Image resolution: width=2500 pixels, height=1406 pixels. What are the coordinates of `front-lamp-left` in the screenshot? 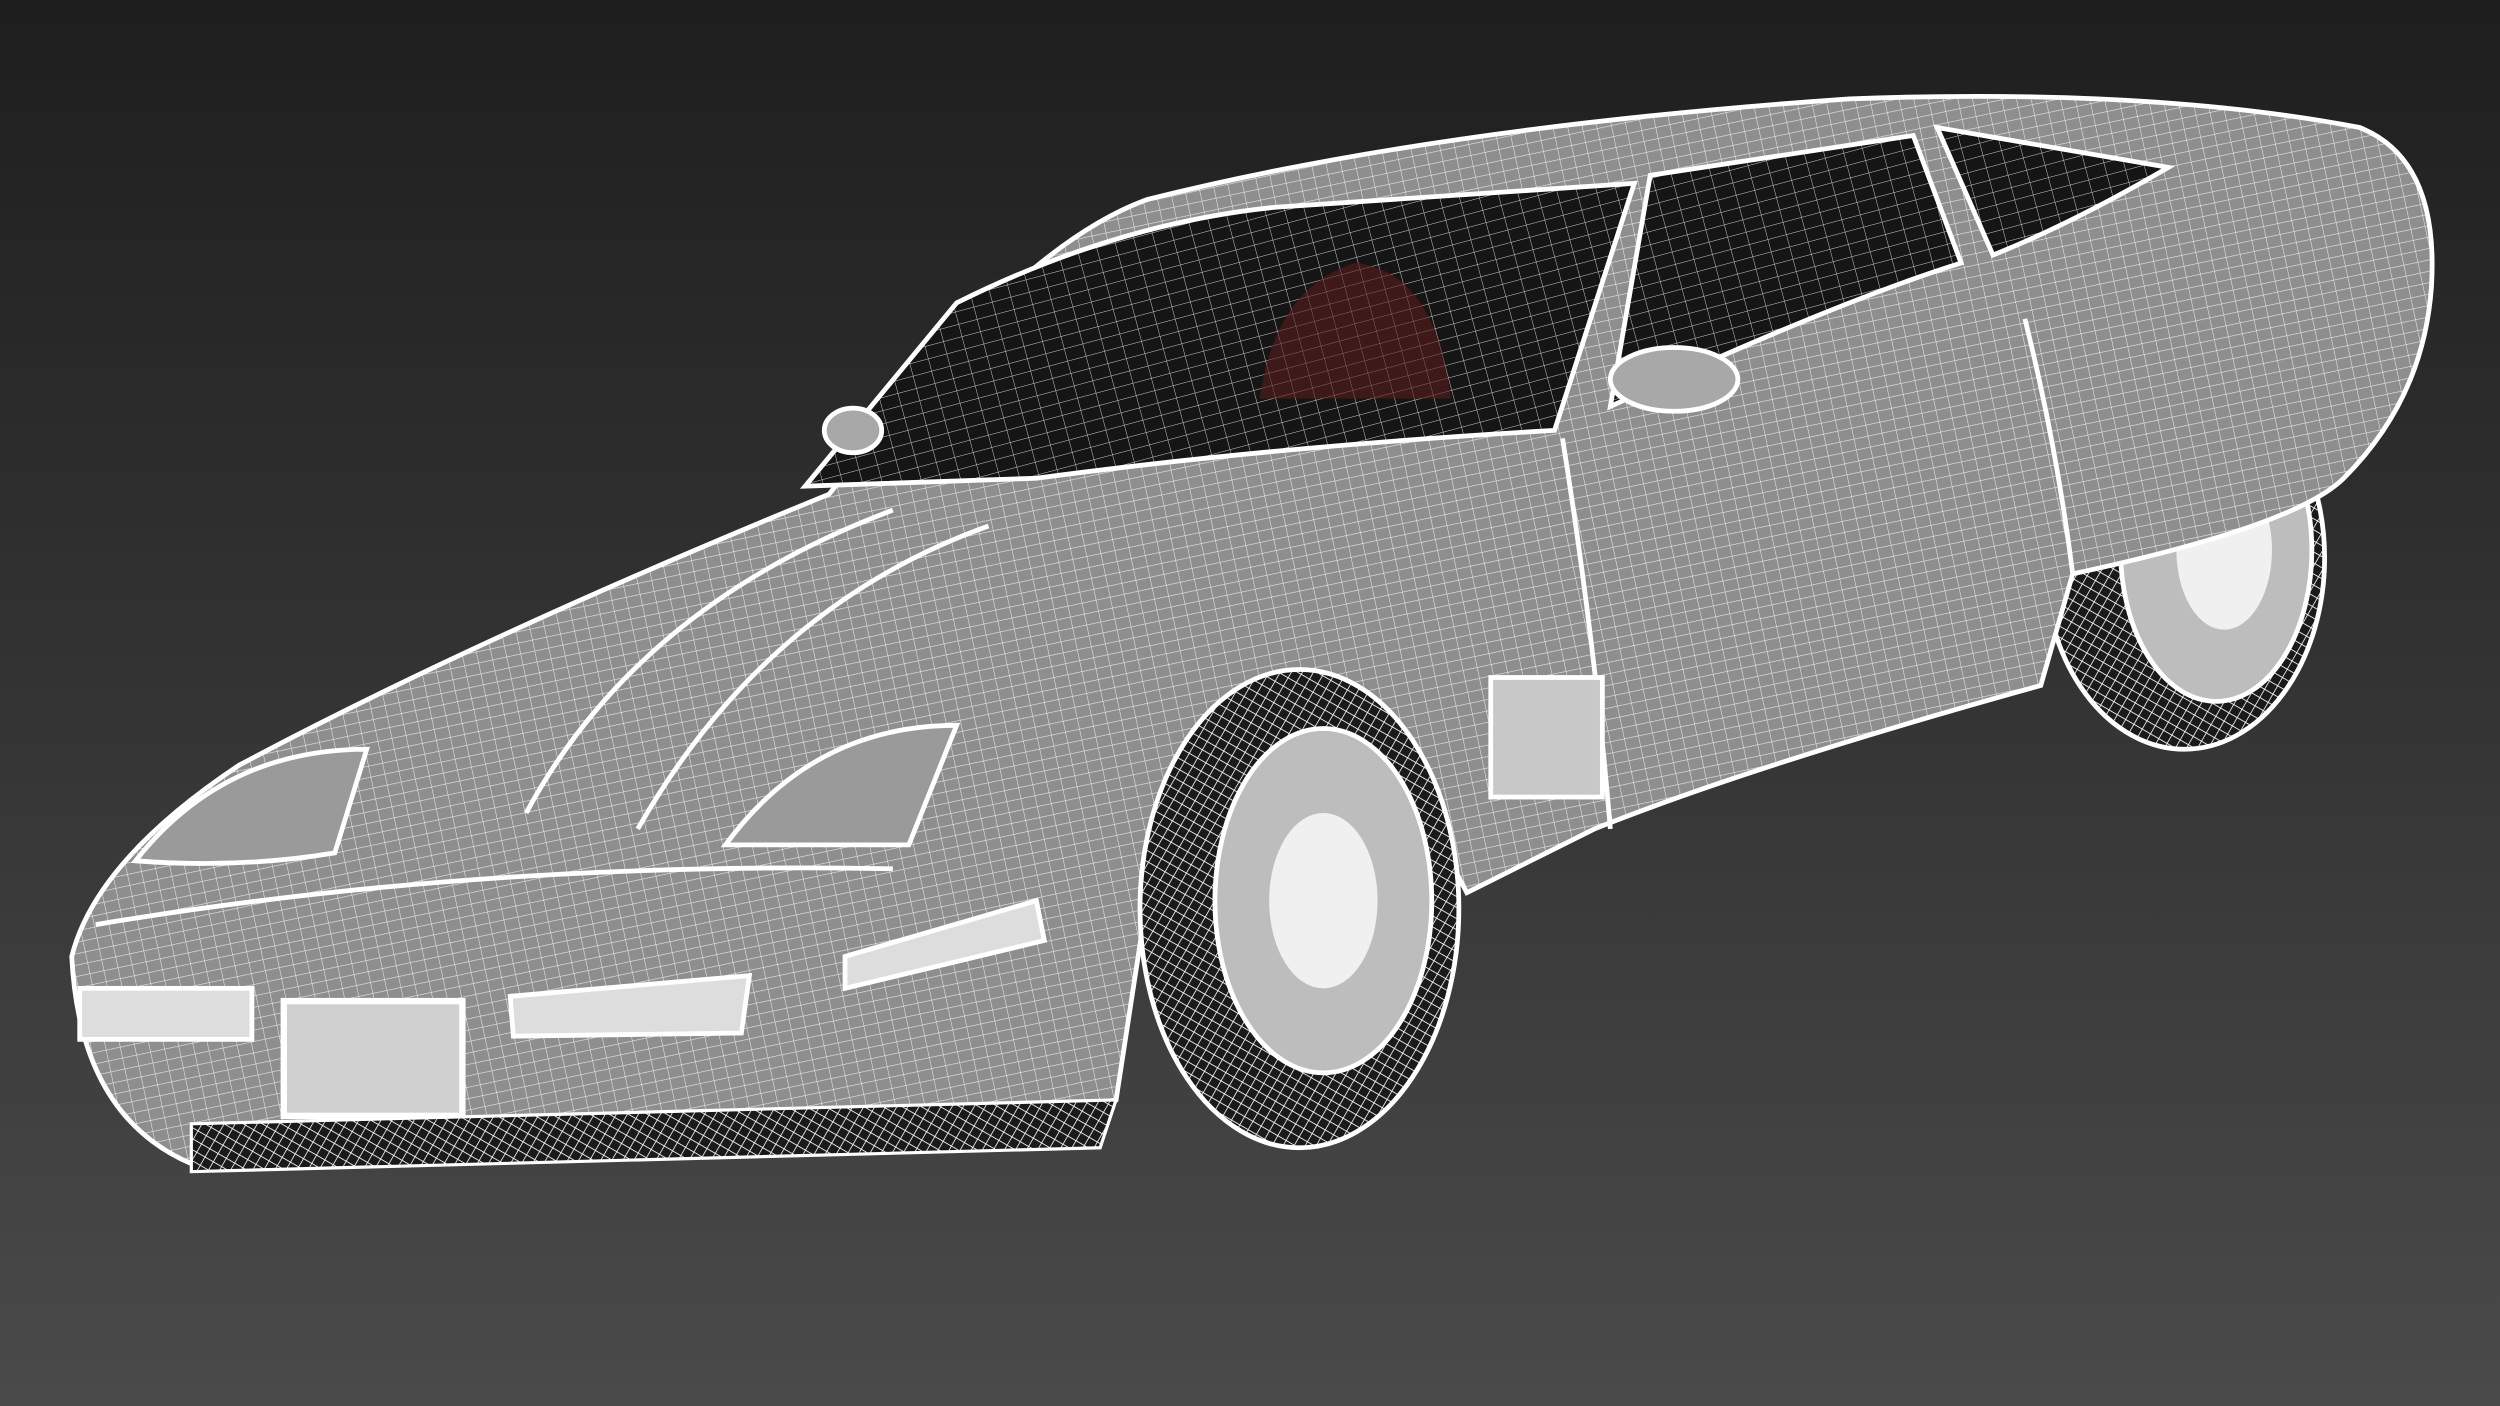 It's located at (166, 1013).